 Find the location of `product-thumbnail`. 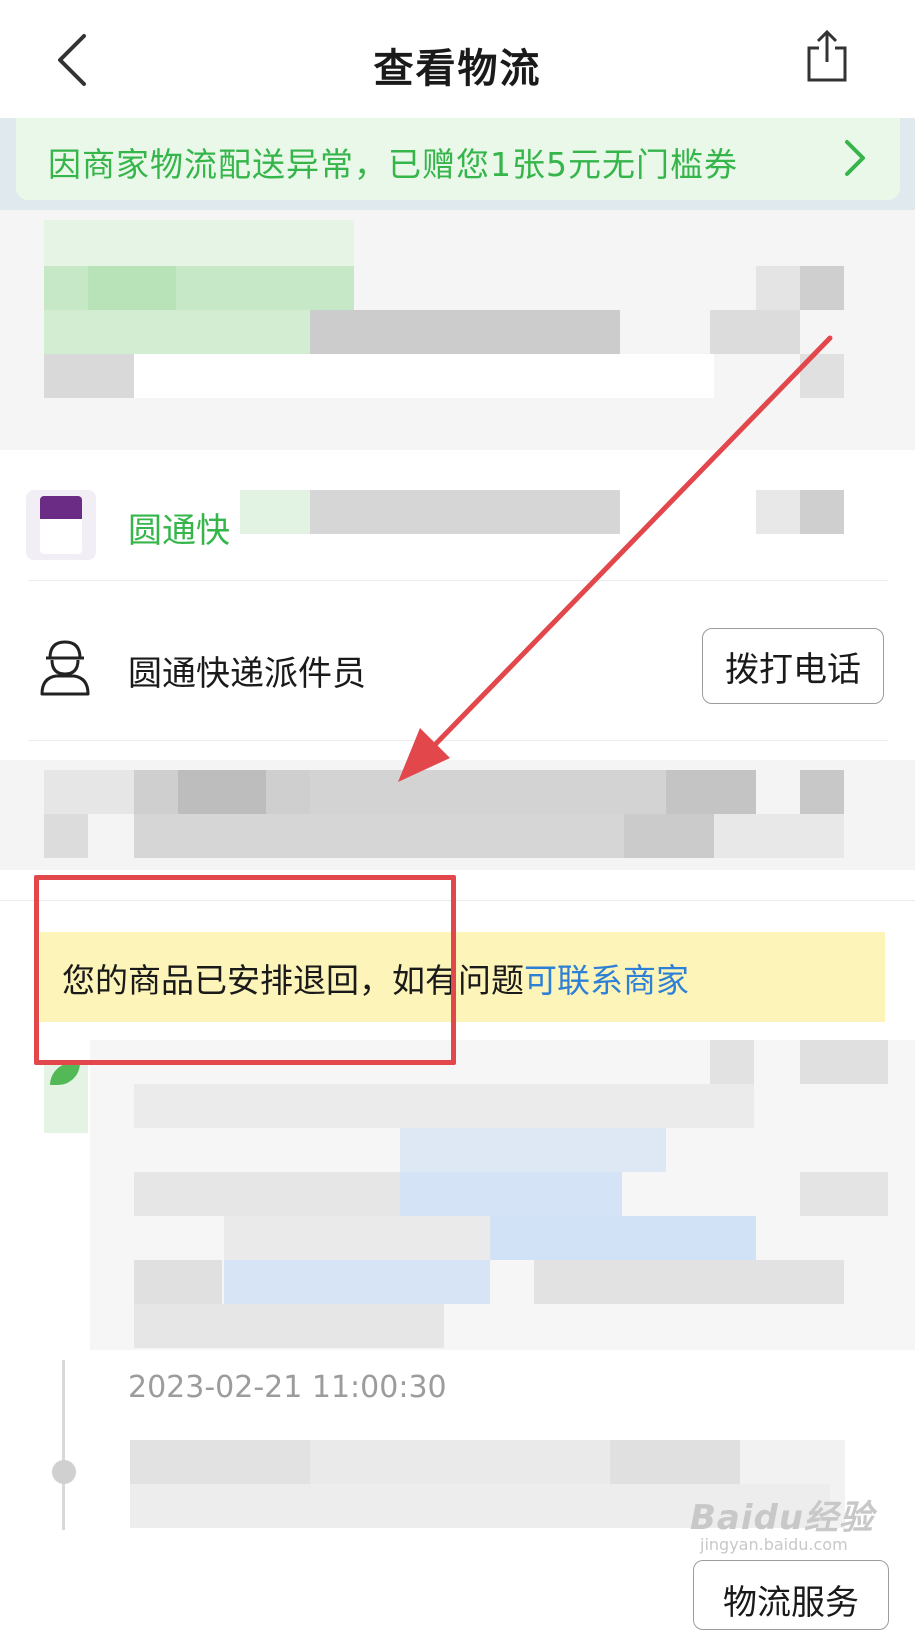

product-thumbnail is located at coordinates (61, 525).